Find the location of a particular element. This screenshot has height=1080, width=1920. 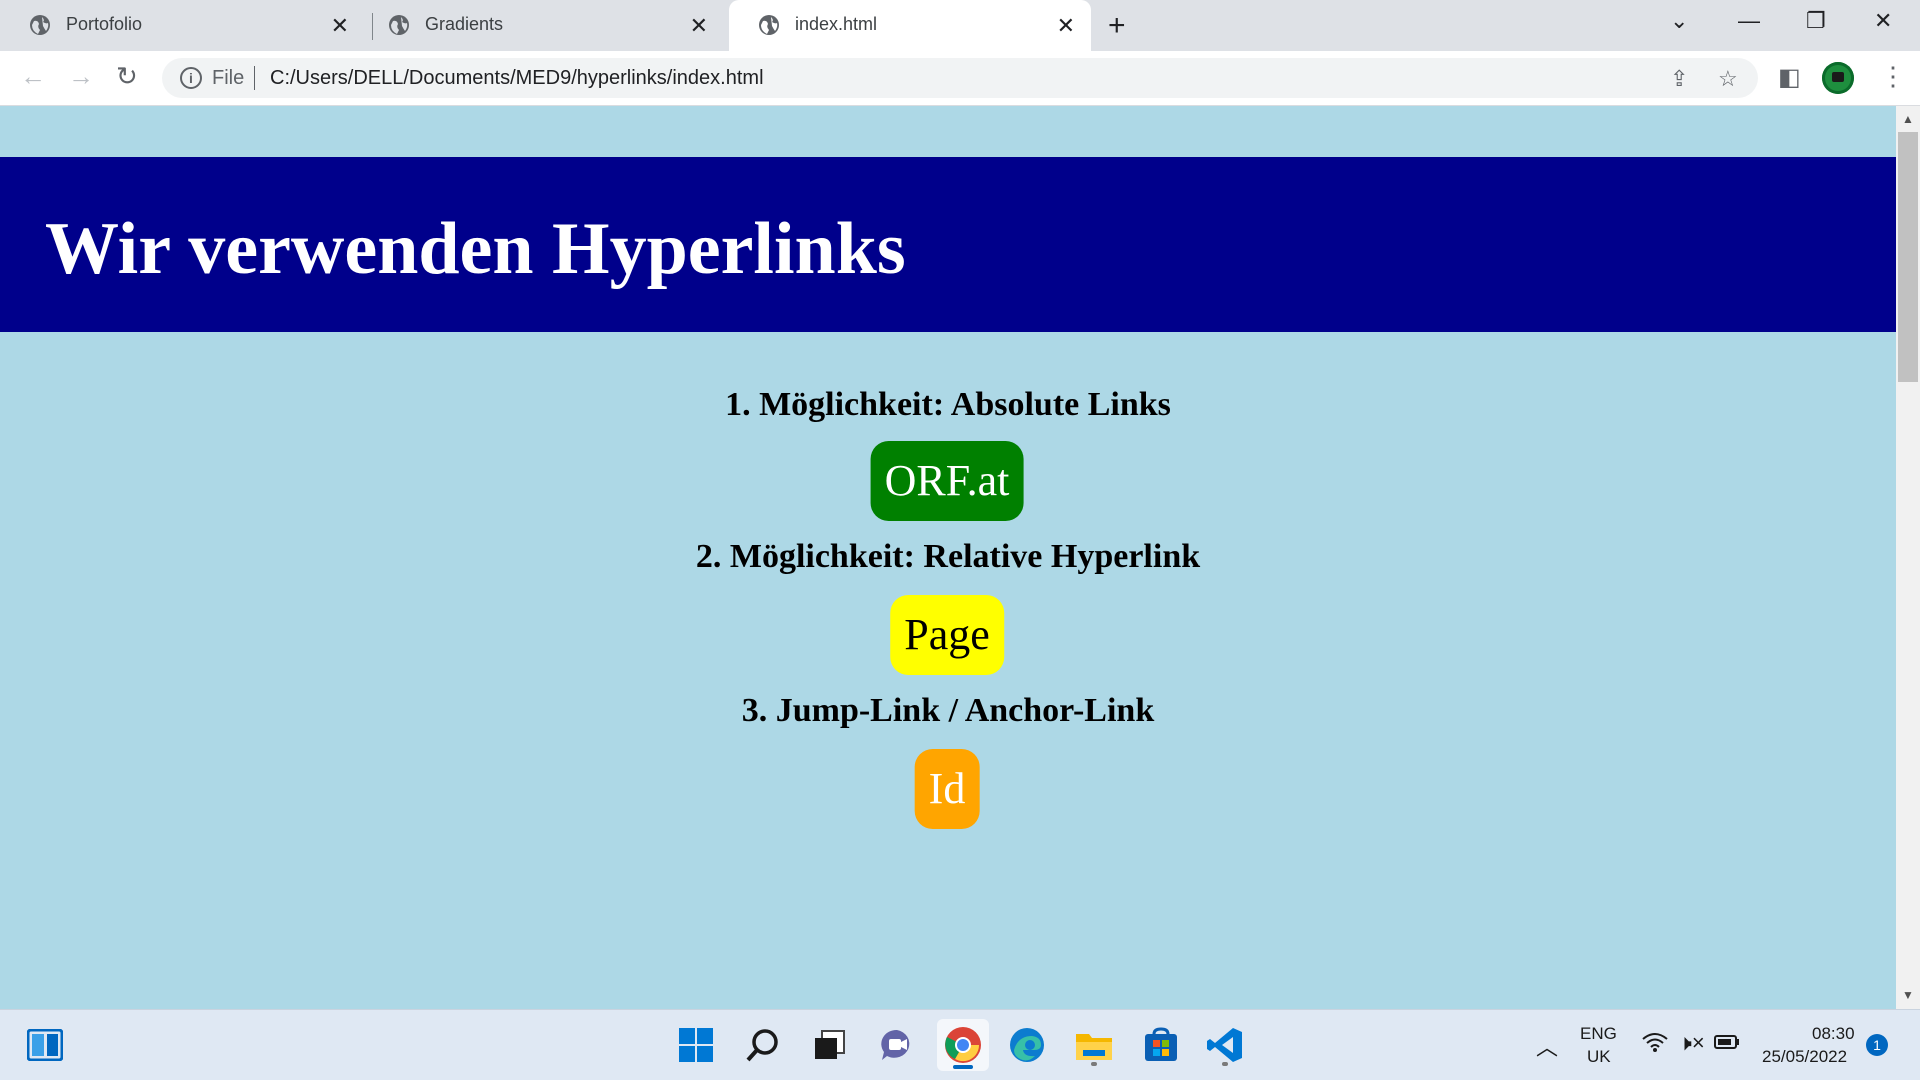

restore-icon: ❐ is located at coordinates (1816, 21).